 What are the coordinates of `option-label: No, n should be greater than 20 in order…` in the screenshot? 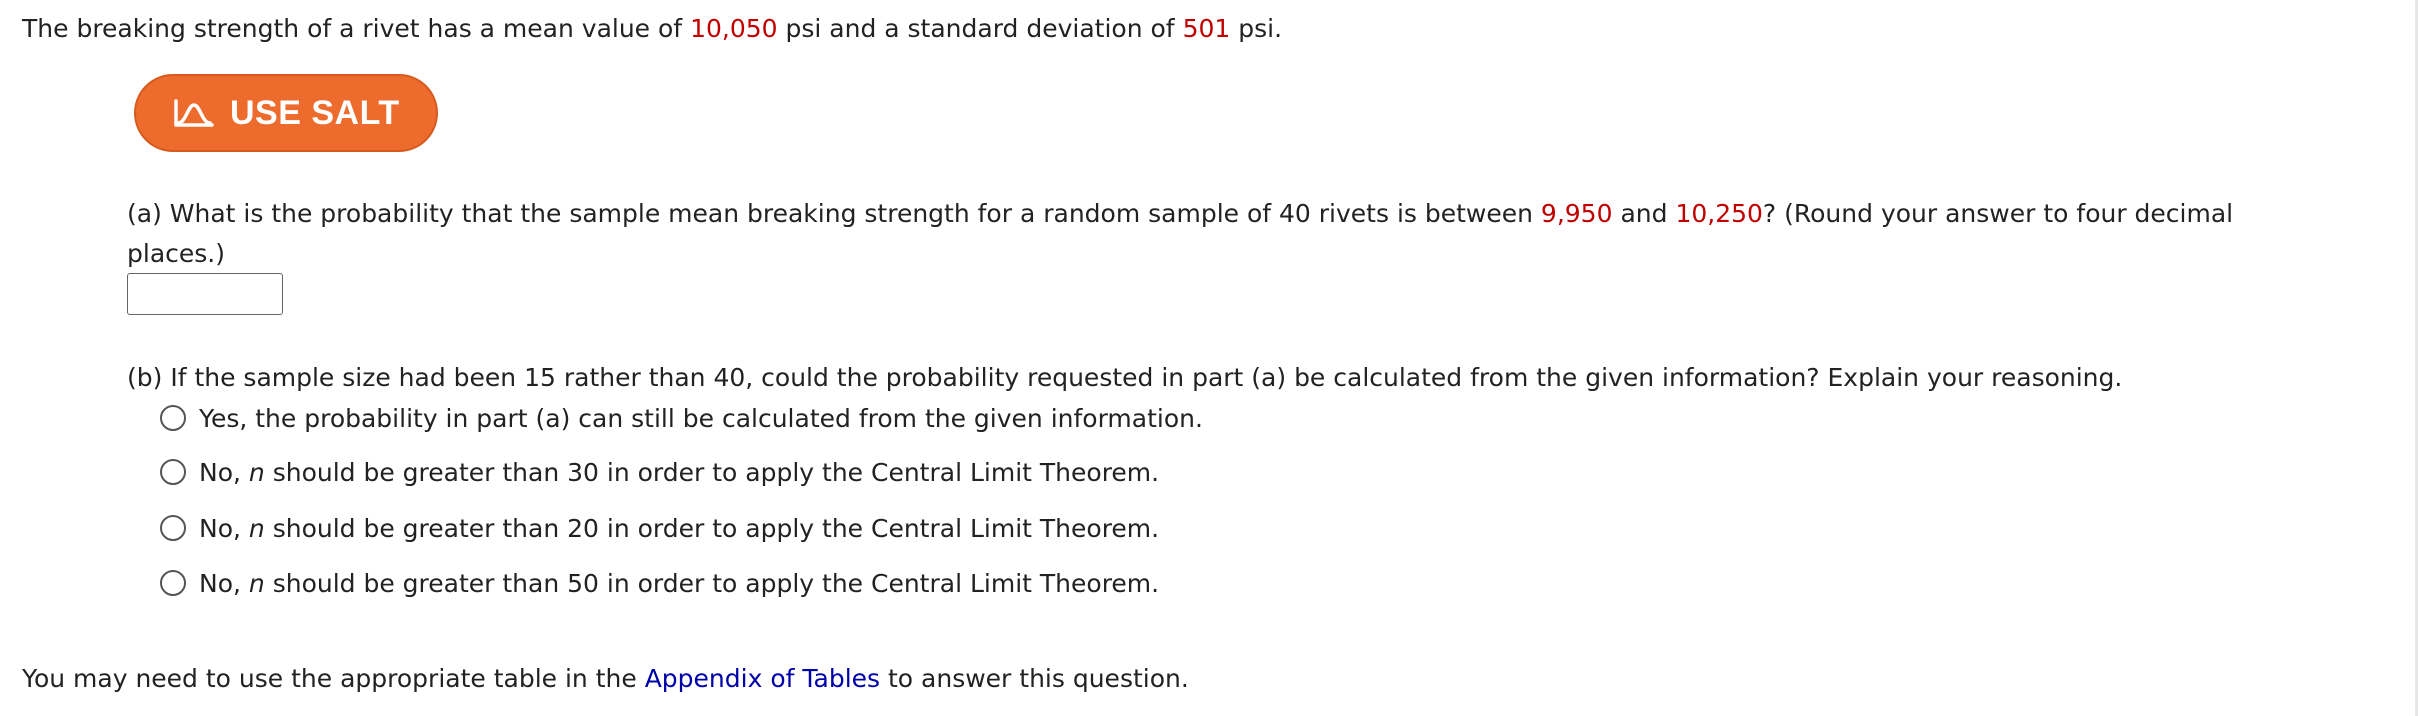 It's located at (679, 528).